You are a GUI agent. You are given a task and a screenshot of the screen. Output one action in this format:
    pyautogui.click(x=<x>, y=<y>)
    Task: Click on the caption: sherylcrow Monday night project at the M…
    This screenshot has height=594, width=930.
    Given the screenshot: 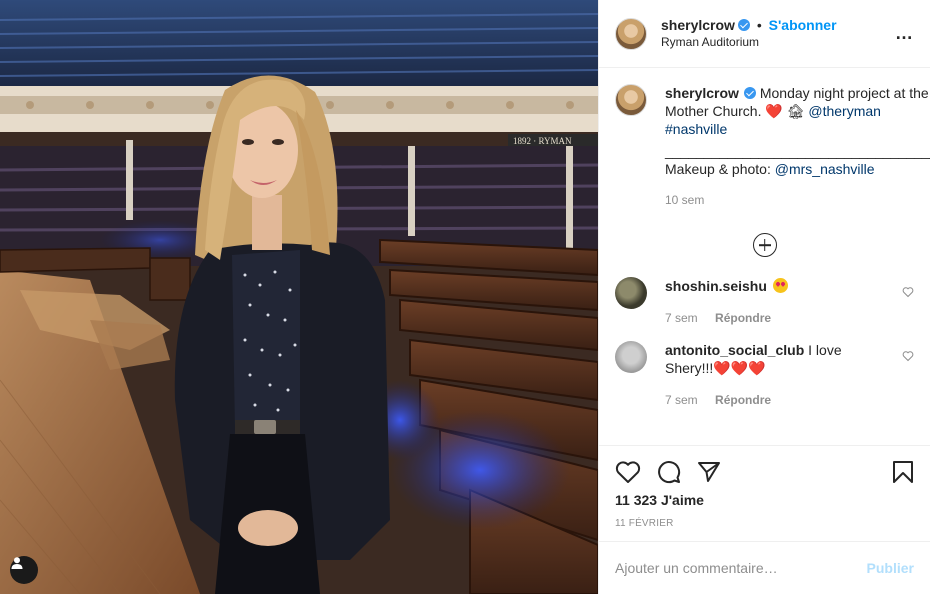 What is the action you would take?
    pyautogui.click(x=772, y=146)
    